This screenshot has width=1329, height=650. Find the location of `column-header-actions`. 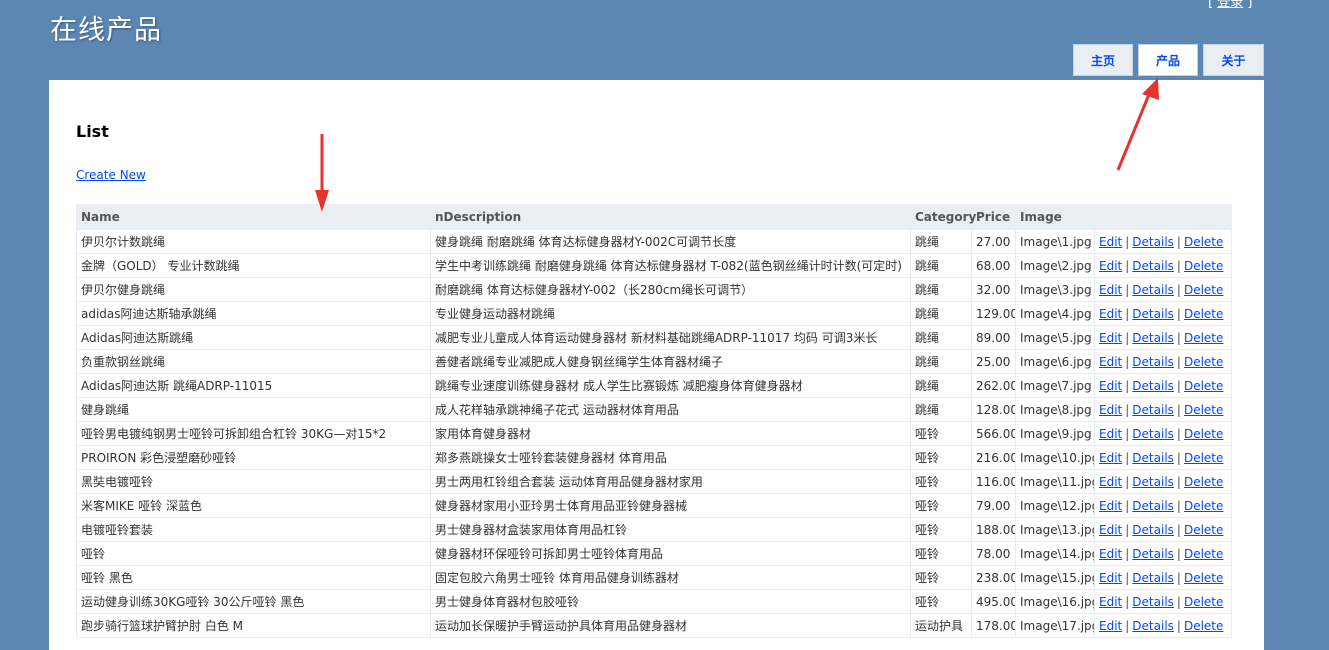

column-header-actions is located at coordinates (1163, 217).